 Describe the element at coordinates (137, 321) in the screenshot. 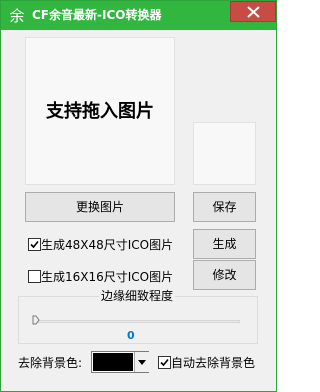

I see `edge-slider-track` at that location.